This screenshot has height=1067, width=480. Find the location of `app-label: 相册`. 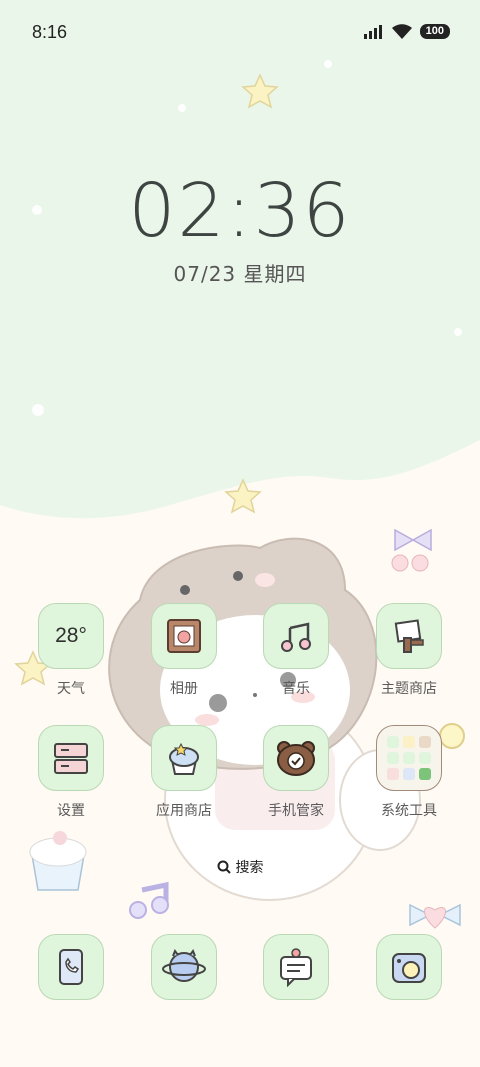

app-label: 相册 is located at coordinates (184, 689).